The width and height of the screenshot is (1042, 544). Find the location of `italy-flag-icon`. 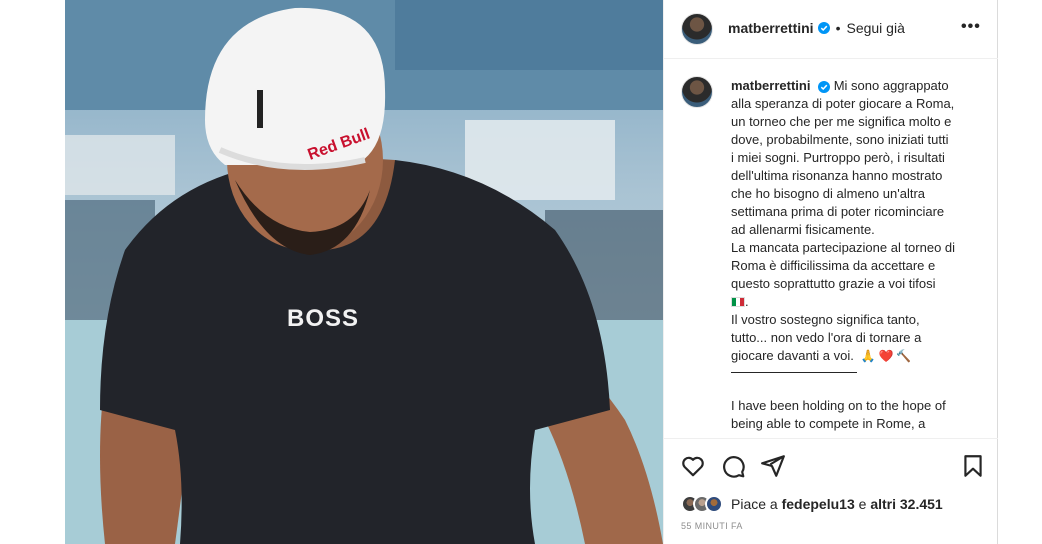

italy-flag-icon is located at coordinates (738, 302).